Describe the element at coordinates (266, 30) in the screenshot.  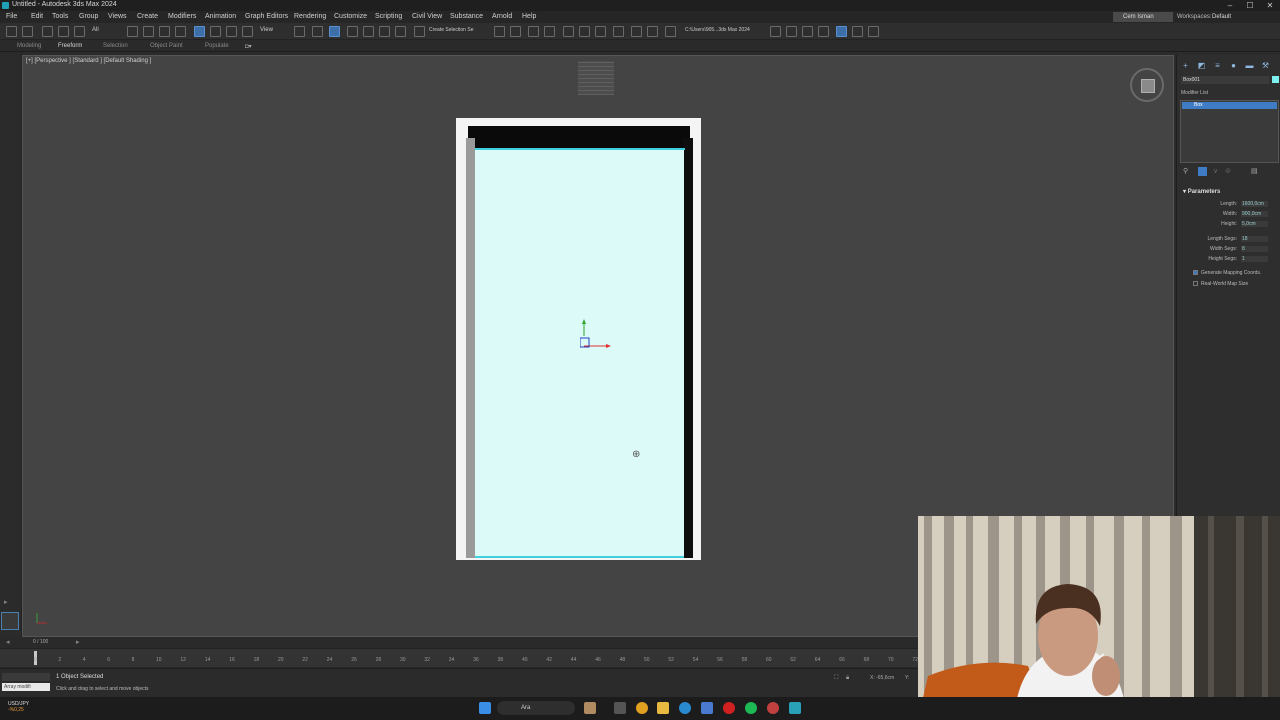
I see `reference-coord-dropdown: View` at that location.